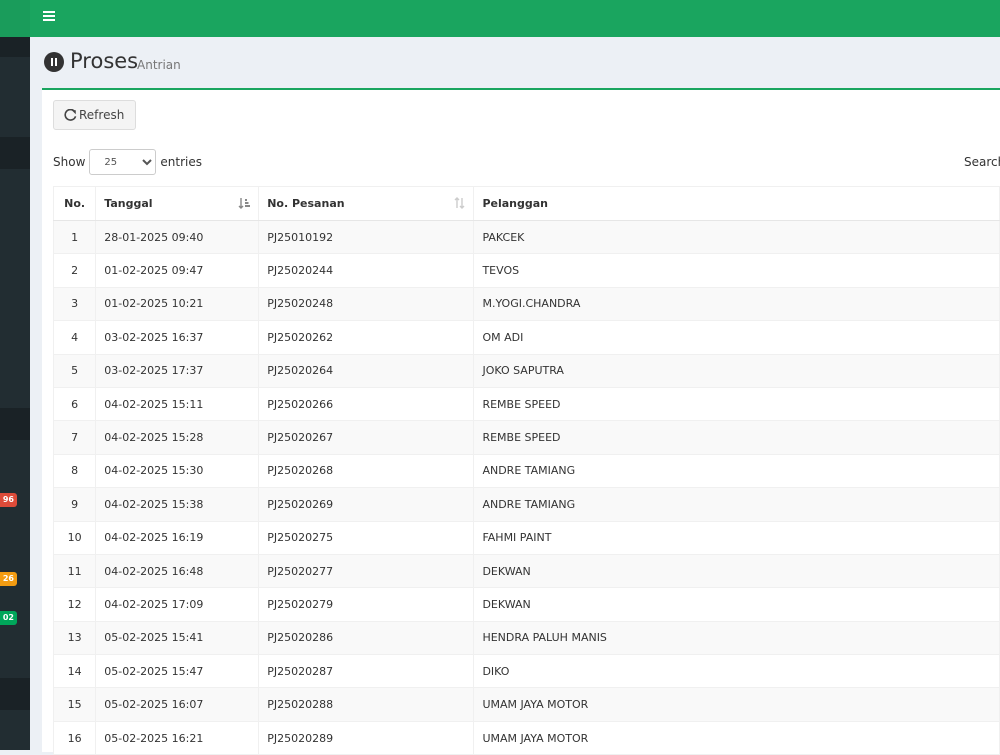 Image resolution: width=1000 pixels, height=755 pixels. What do you see at coordinates (736, 671) in the screenshot?
I see `cell-pelanggan: DIKO` at bounding box center [736, 671].